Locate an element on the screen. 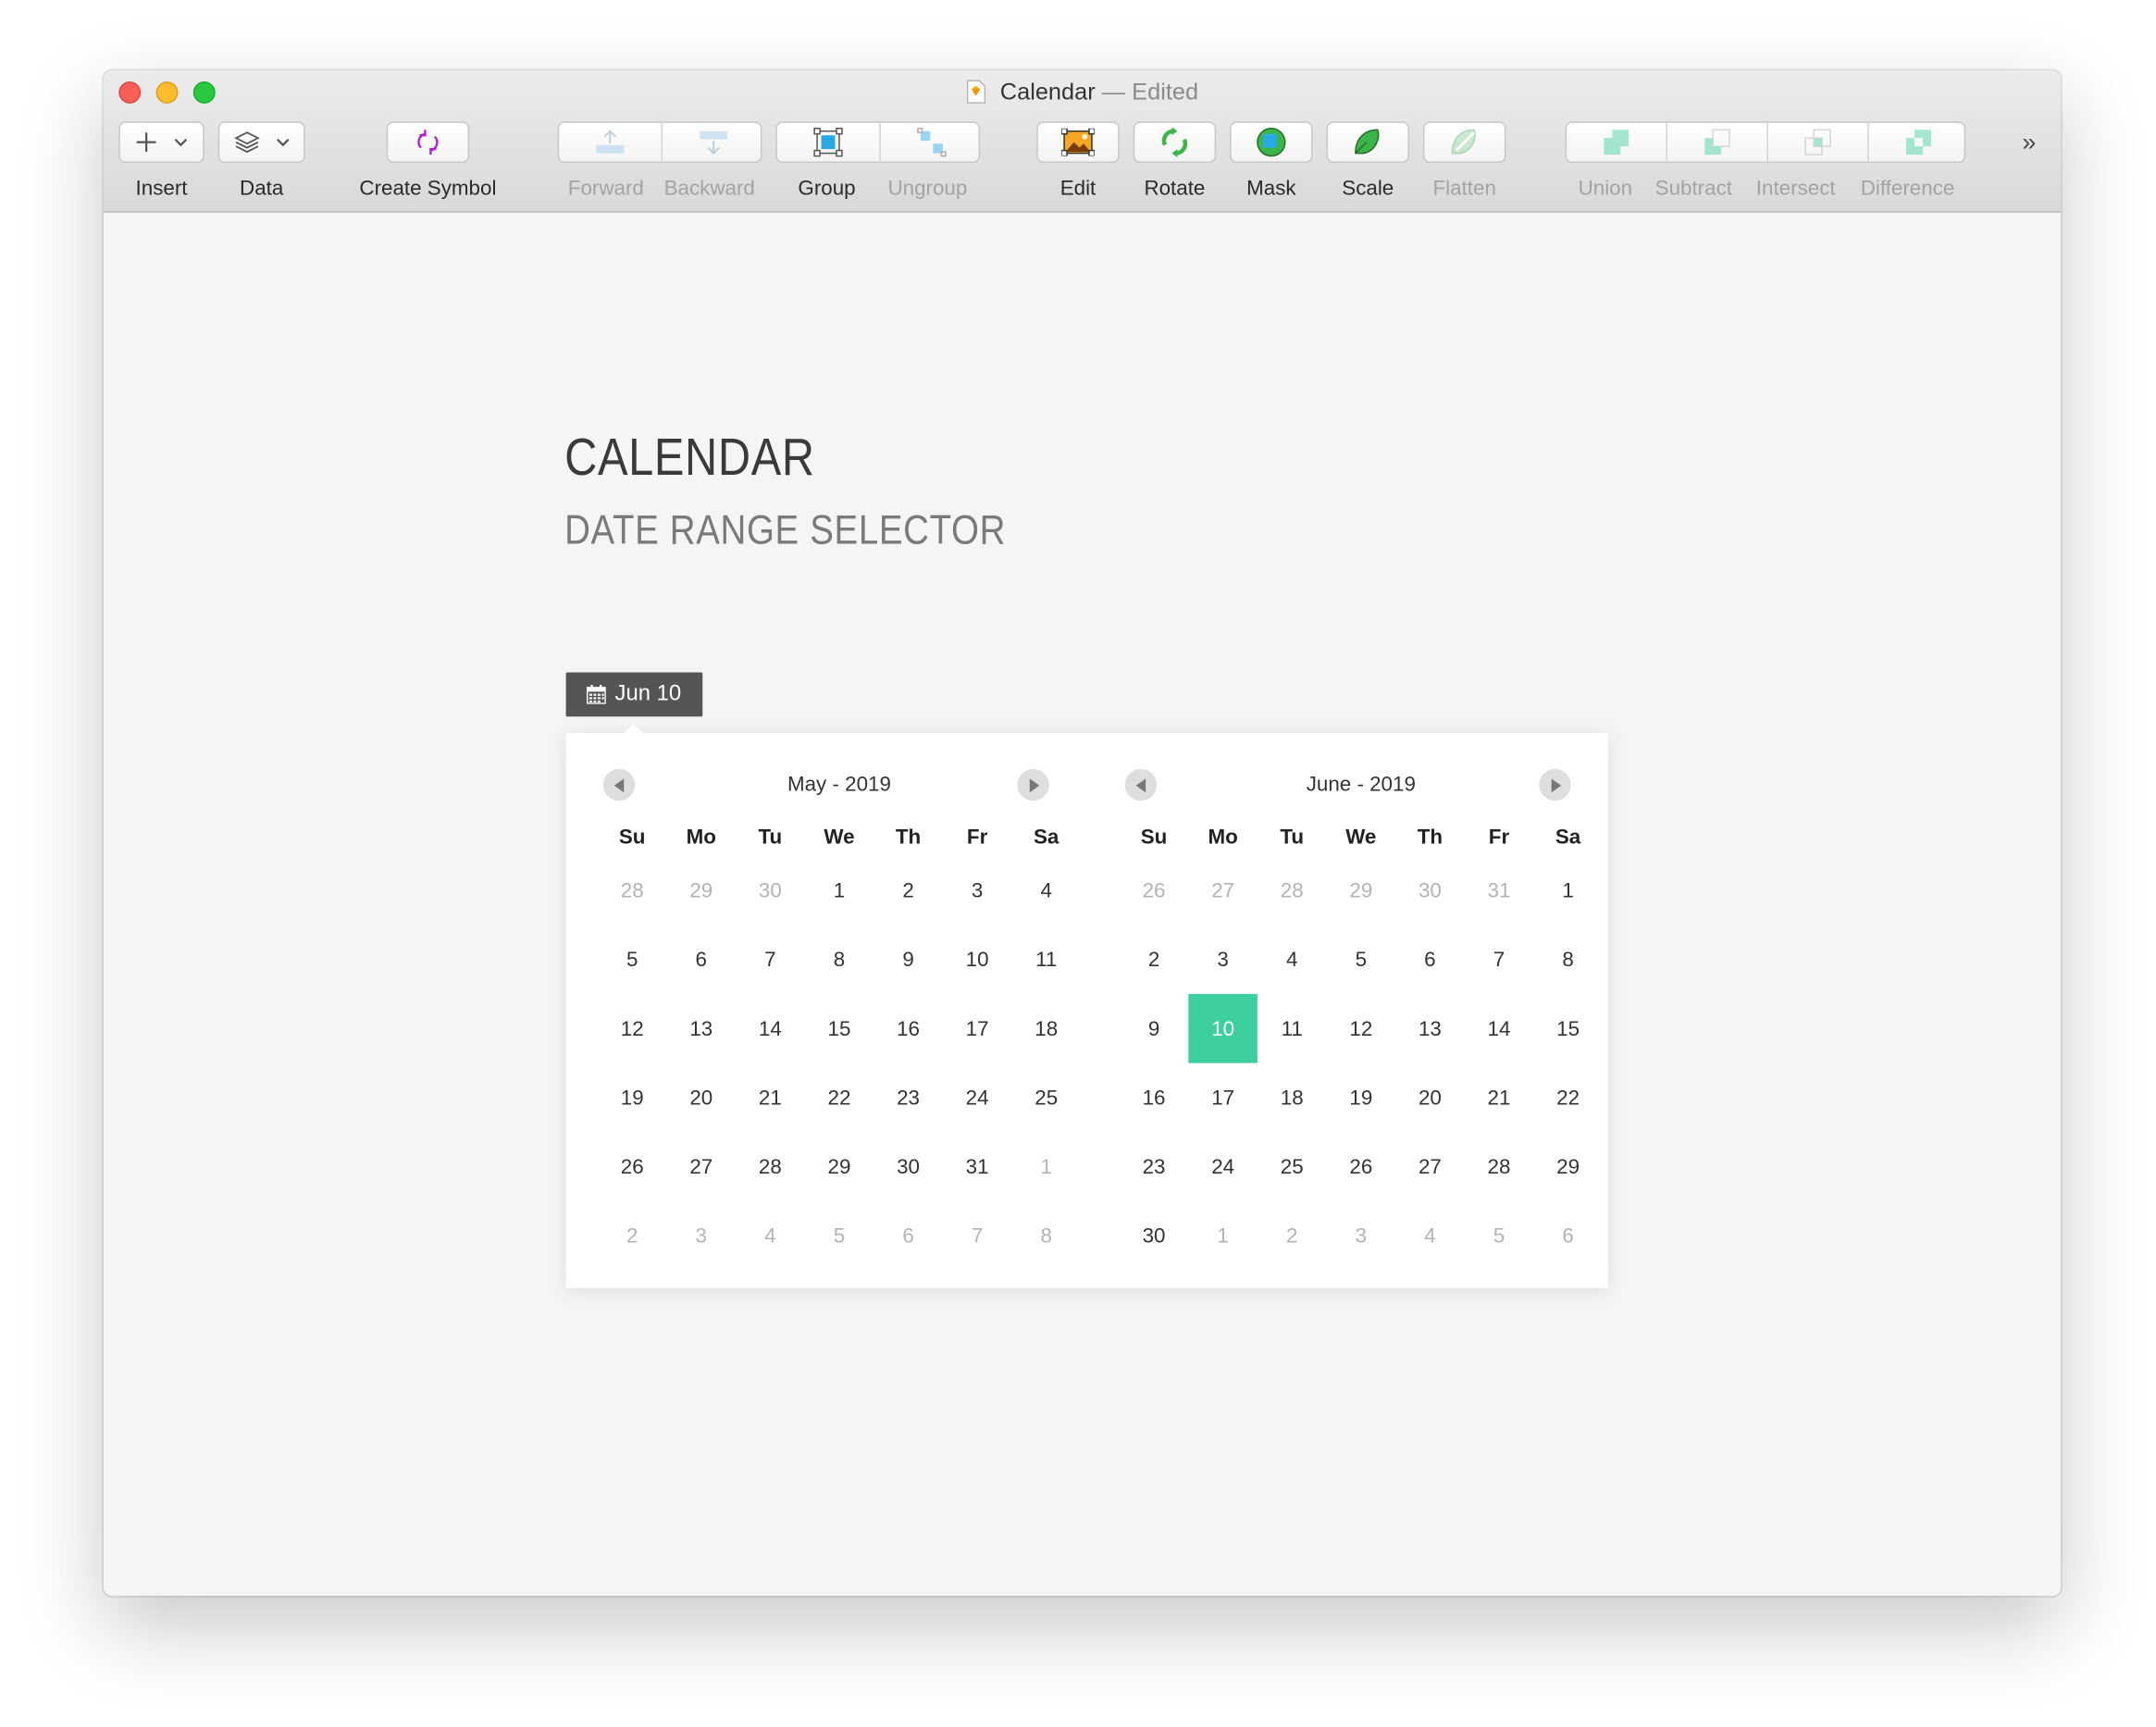 The height and width of the screenshot is (1727, 2156). day-cell: 10 is located at coordinates (977, 959).